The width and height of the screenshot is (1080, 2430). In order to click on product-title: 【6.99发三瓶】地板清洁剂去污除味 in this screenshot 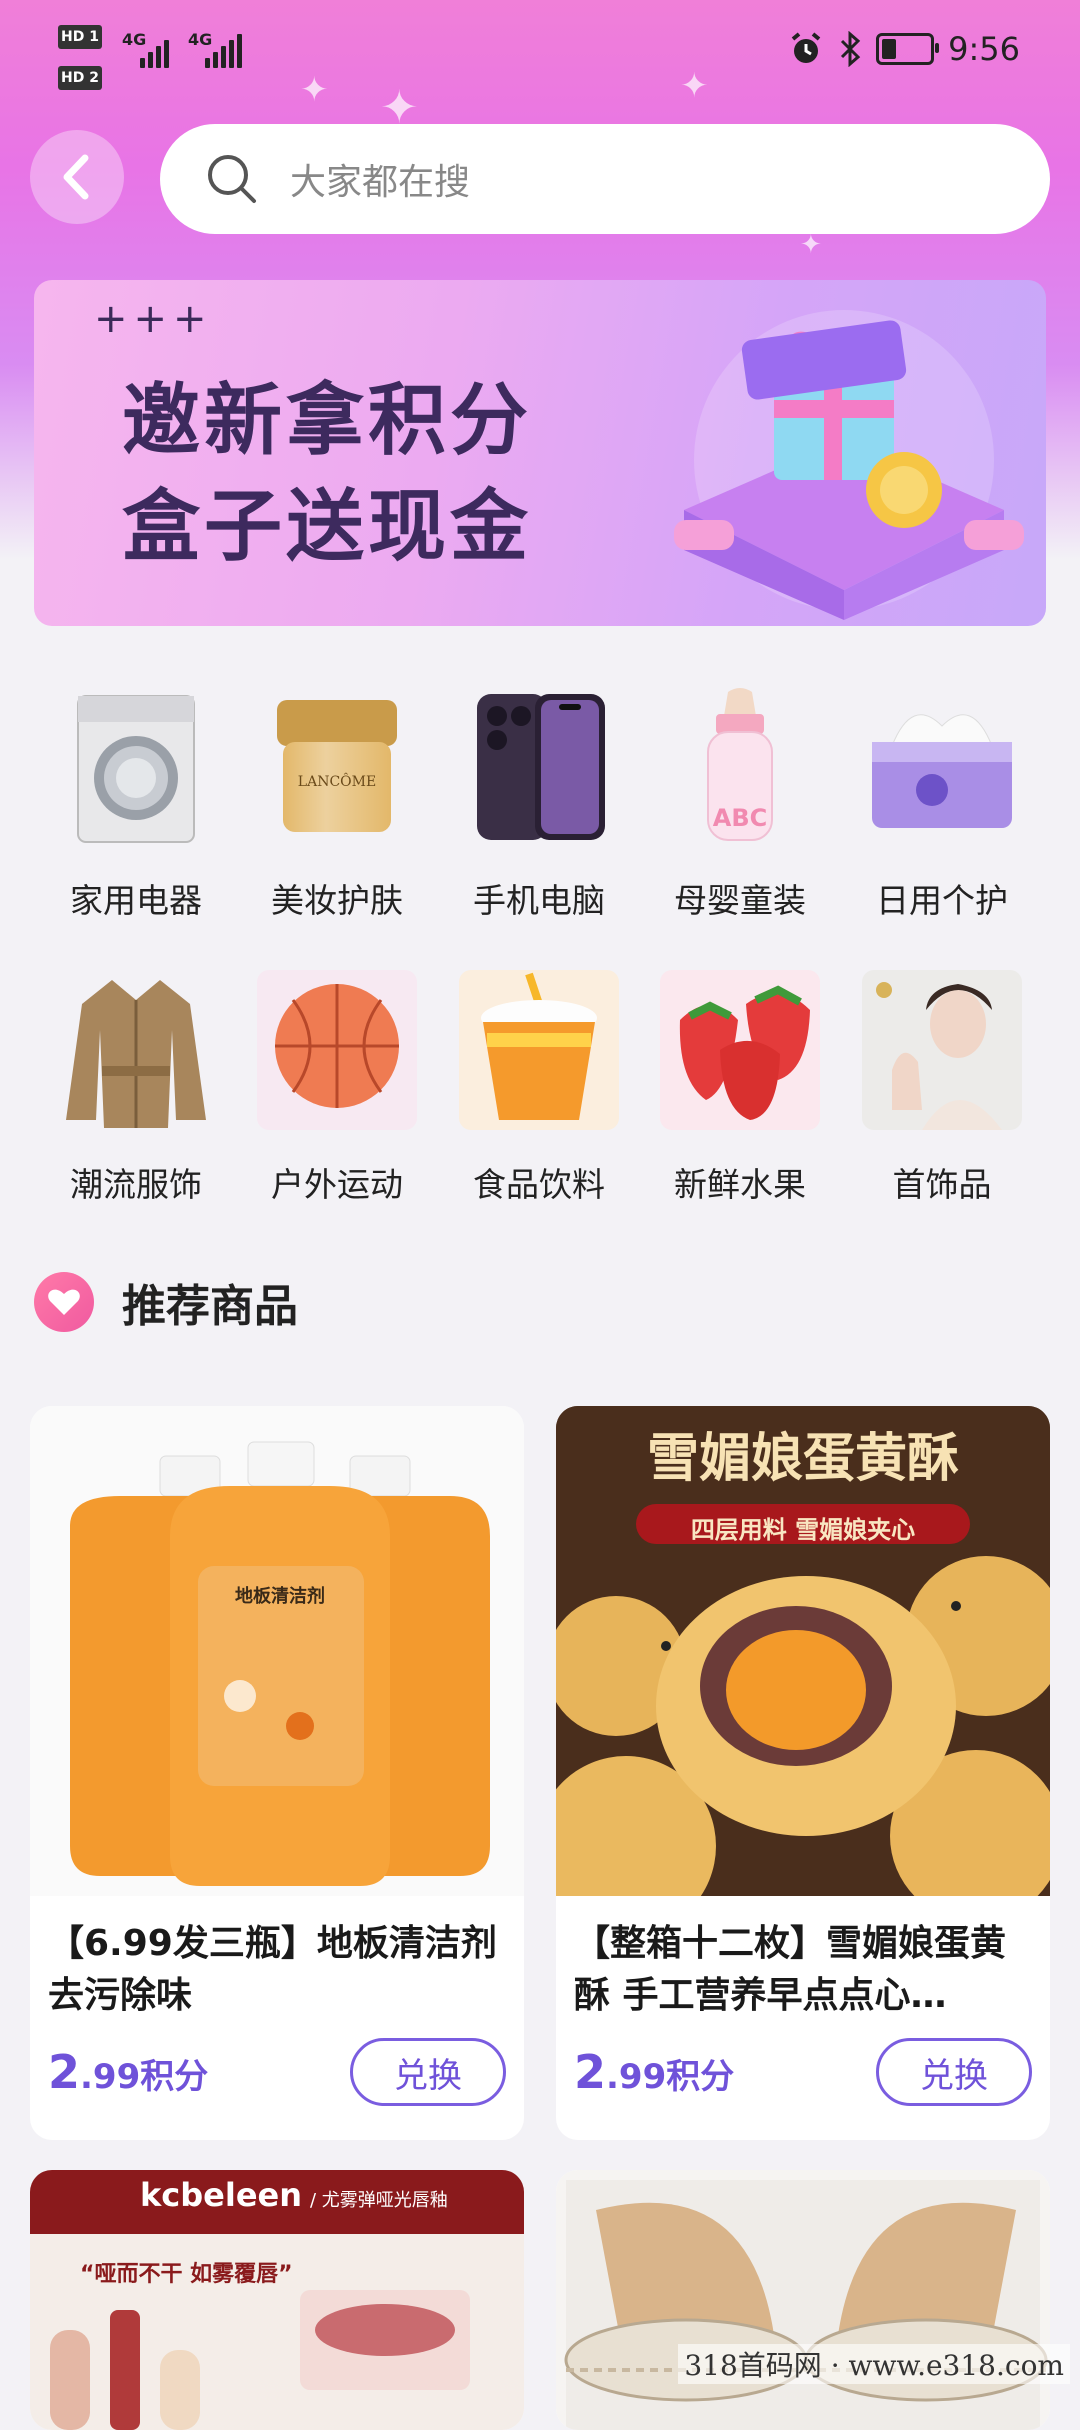, I will do `click(272, 1969)`.